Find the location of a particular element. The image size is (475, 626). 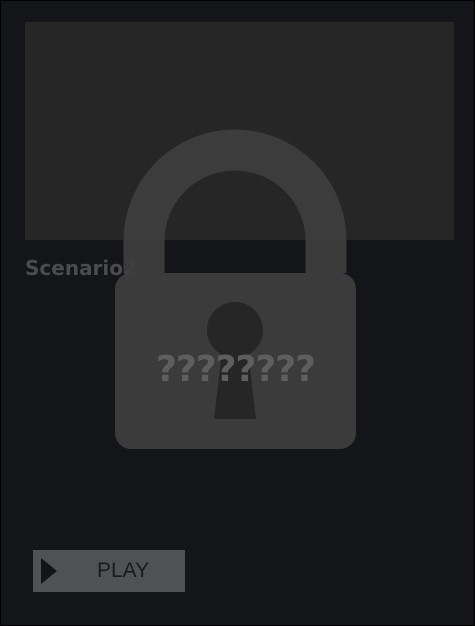

lock-body is located at coordinates (235, 361).